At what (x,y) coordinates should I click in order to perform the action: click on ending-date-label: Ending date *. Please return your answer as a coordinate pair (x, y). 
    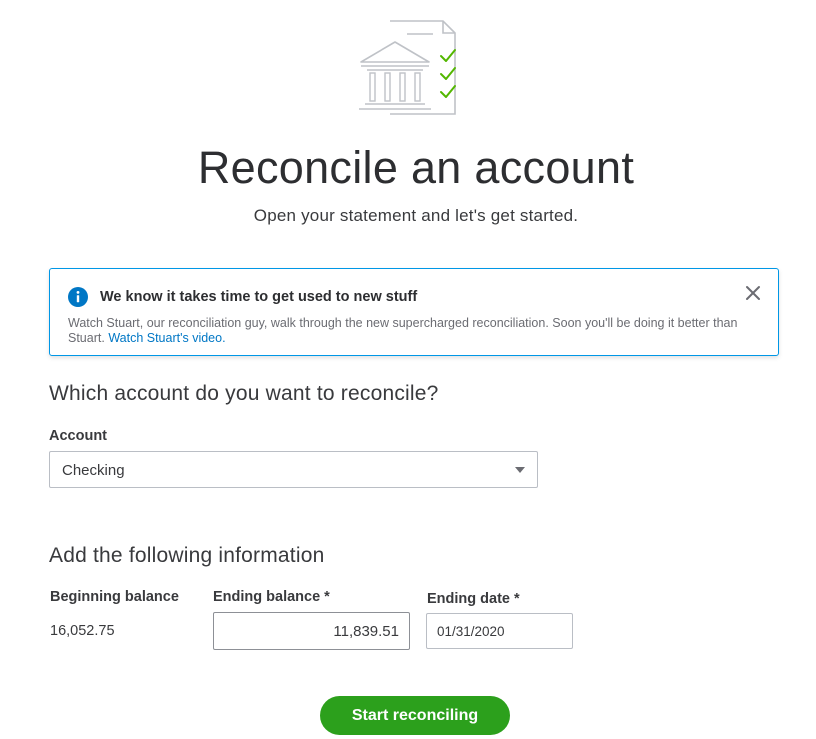
    Looking at the image, I should click on (473, 599).